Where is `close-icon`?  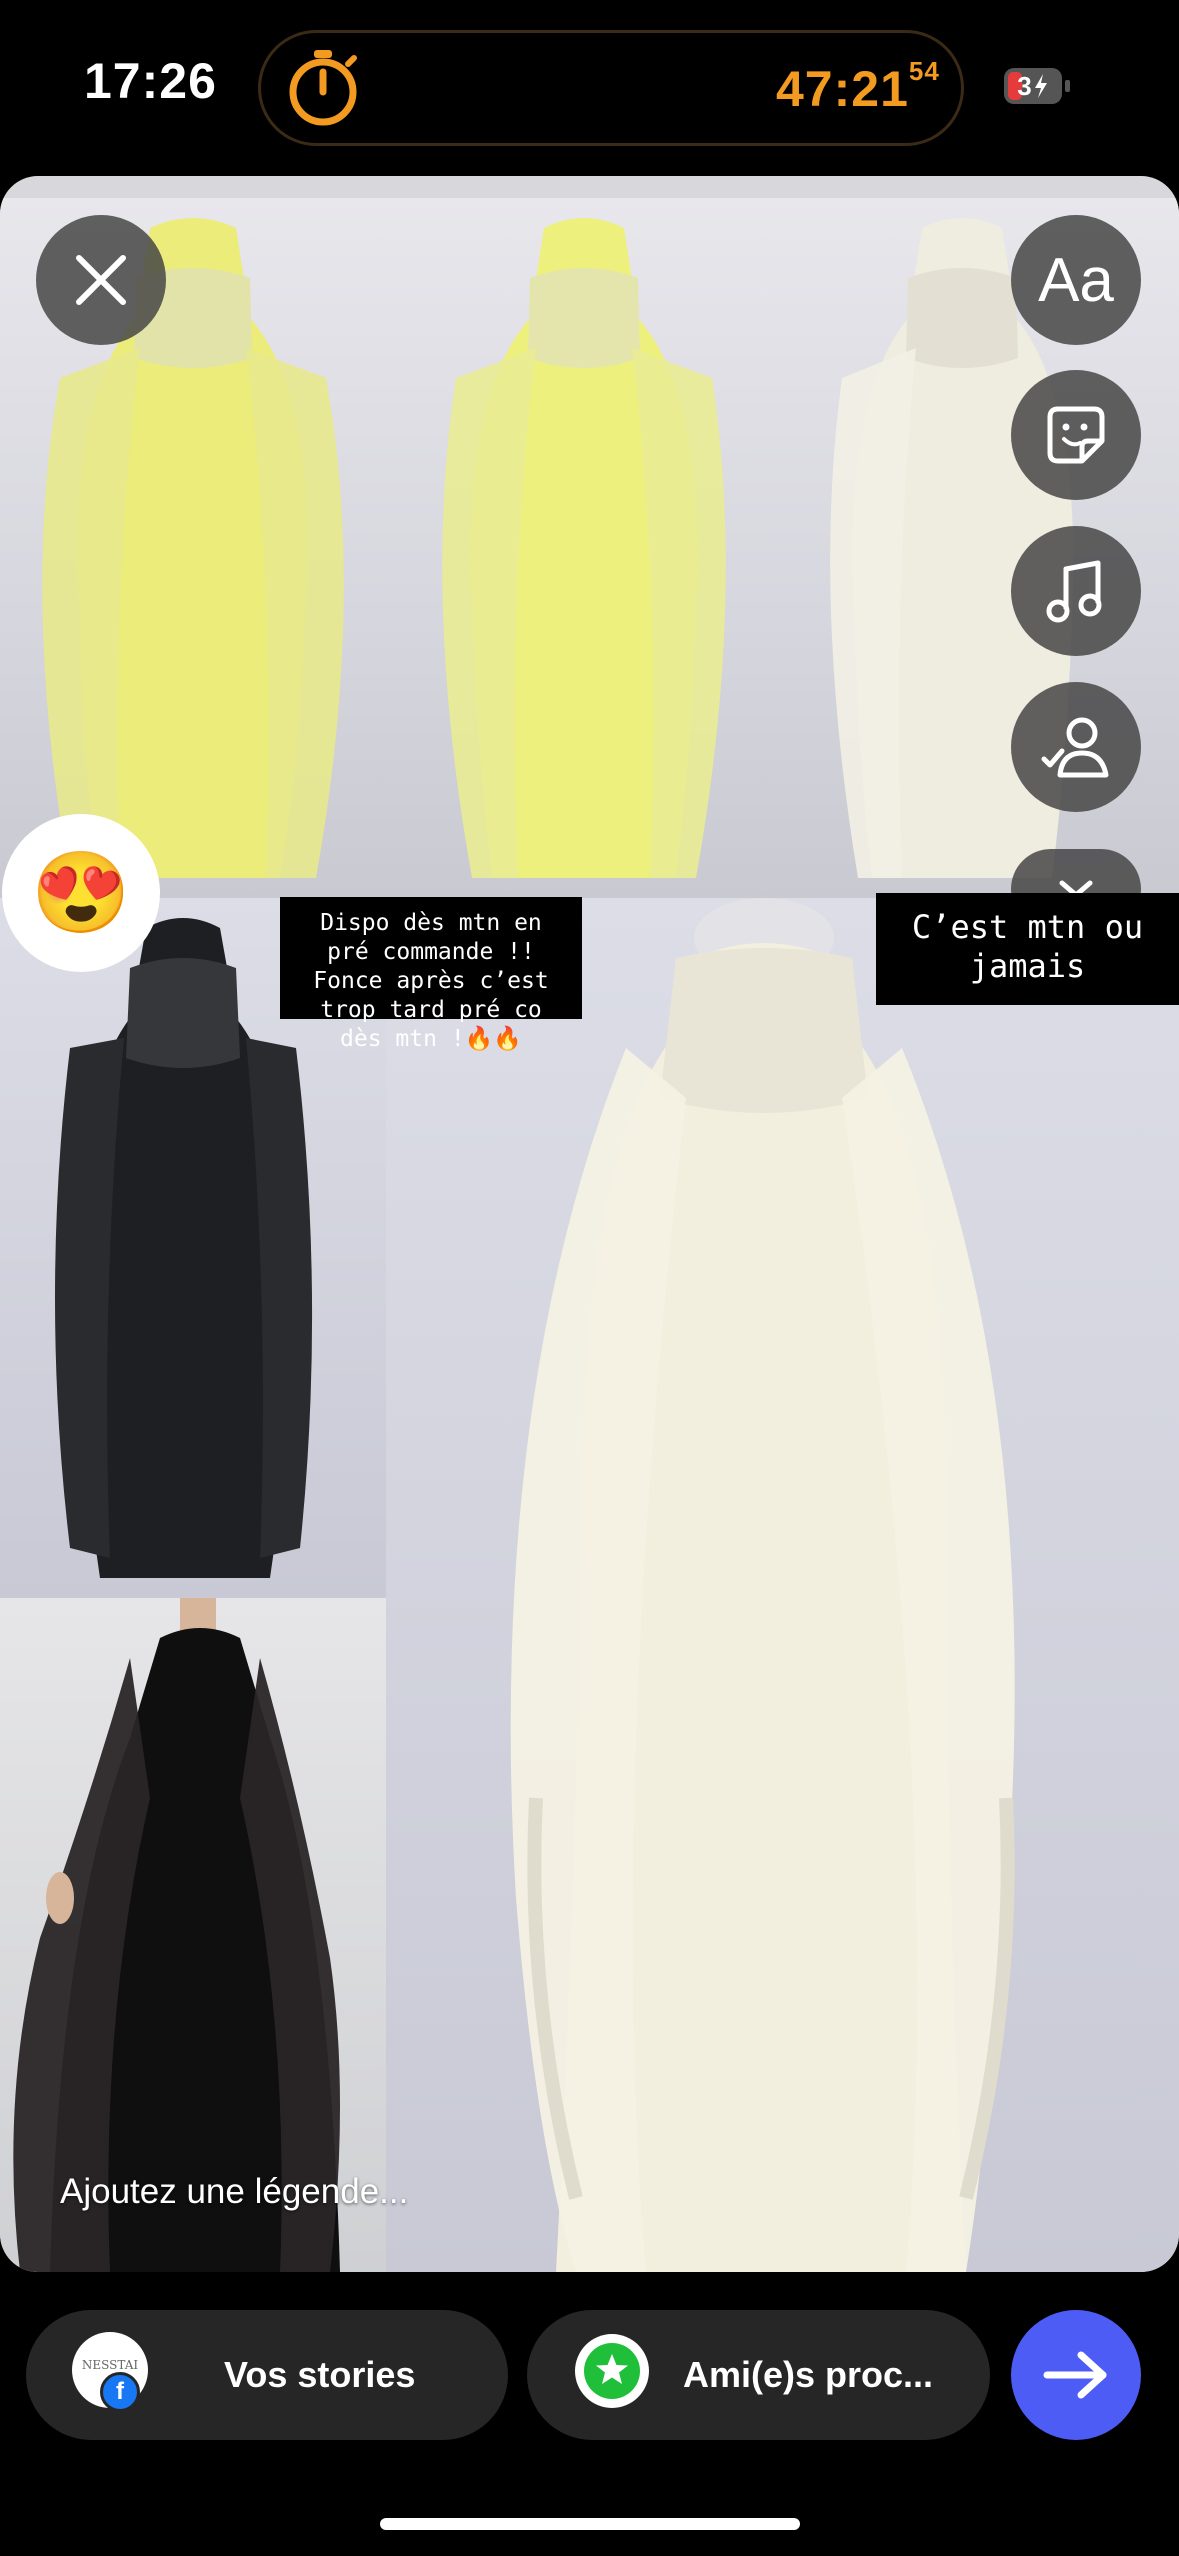 close-icon is located at coordinates (101, 280).